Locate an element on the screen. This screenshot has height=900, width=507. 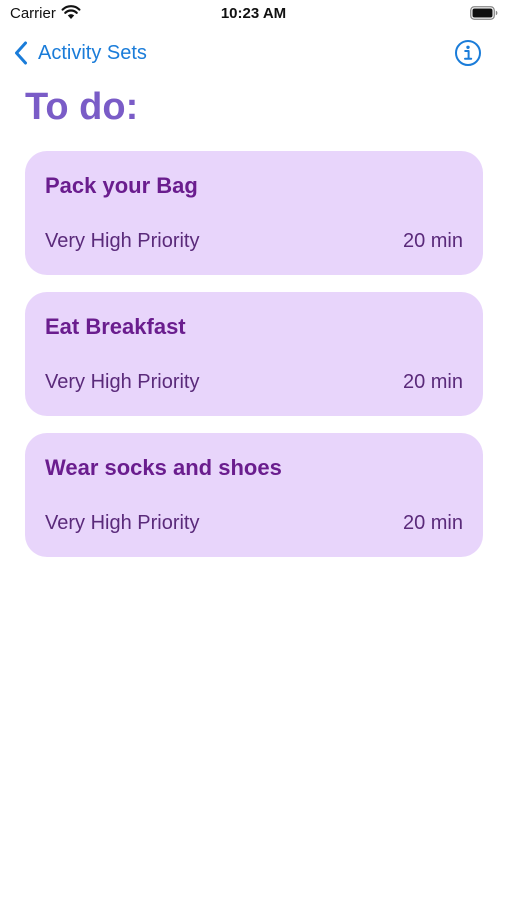
status-bar: Carrier 10:23 AM is located at coordinates (253, 15).